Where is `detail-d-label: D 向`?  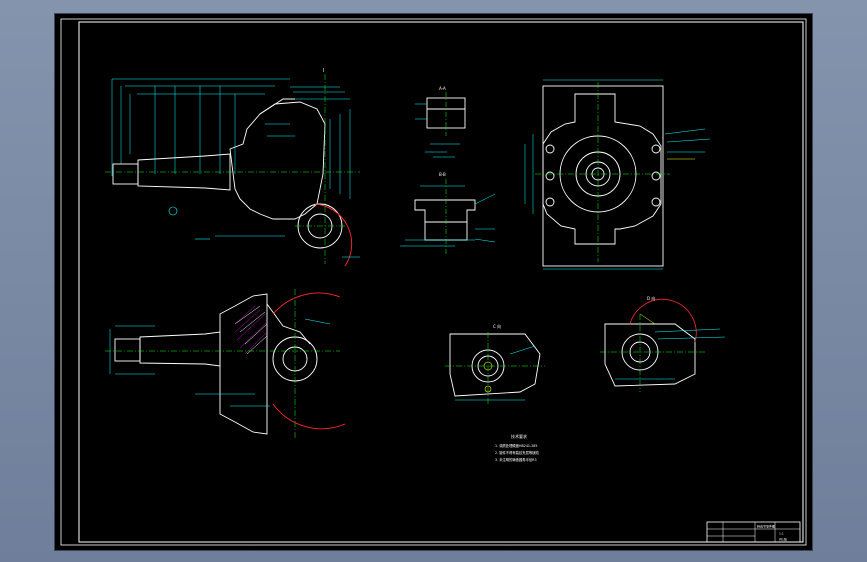 detail-d-label: D 向 is located at coordinates (651, 298).